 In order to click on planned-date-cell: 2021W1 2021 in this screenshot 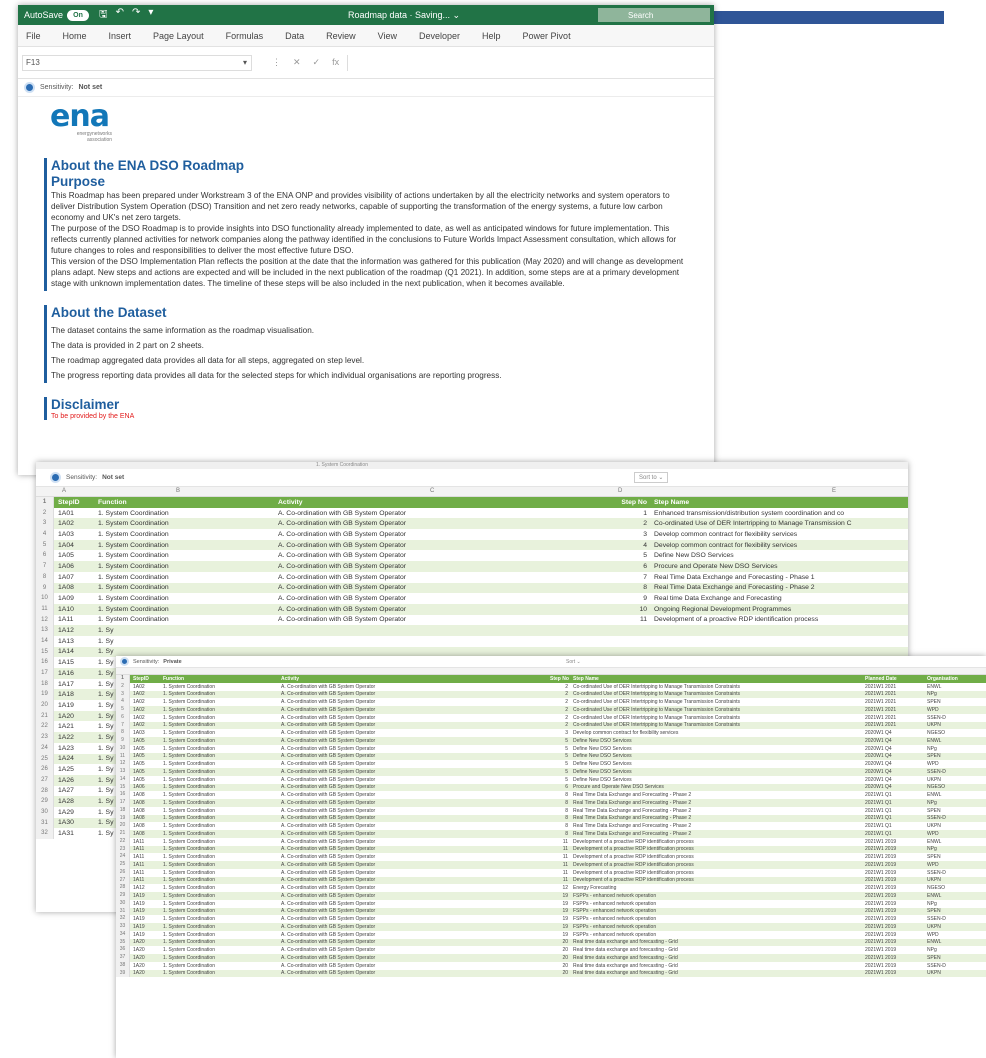, I will do `click(893, 710)`.